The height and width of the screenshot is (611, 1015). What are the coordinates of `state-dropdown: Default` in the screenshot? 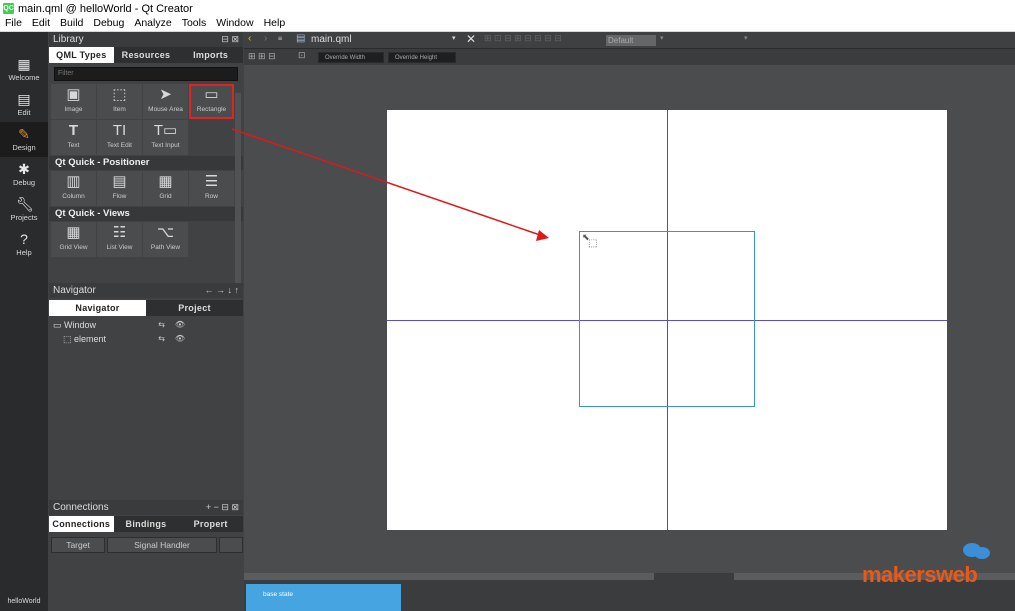 It's located at (631, 40).